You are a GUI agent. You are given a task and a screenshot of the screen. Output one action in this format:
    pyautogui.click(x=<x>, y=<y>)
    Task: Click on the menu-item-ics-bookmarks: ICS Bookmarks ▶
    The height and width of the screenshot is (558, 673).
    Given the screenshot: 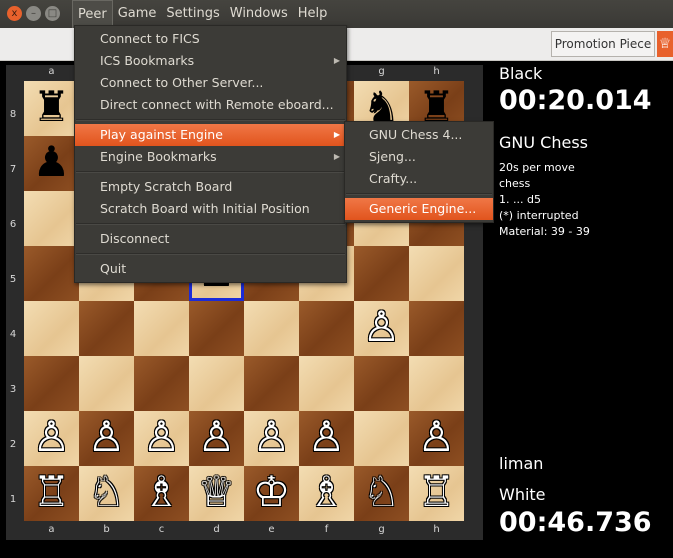 What is the action you would take?
    pyautogui.click(x=210, y=61)
    